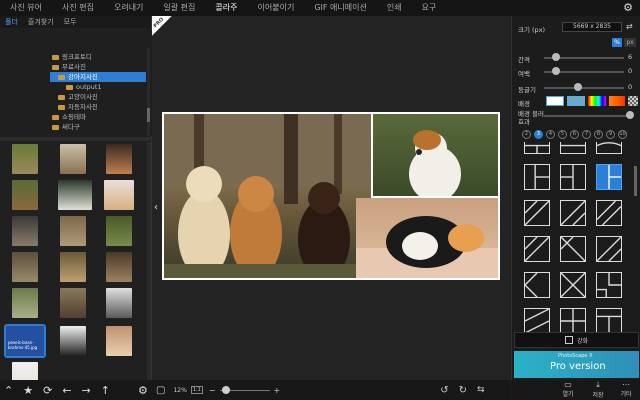  What do you see at coordinates (212, 390) in the screenshot?
I see `zoom-out-icon: −` at bounding box center [212, 390].